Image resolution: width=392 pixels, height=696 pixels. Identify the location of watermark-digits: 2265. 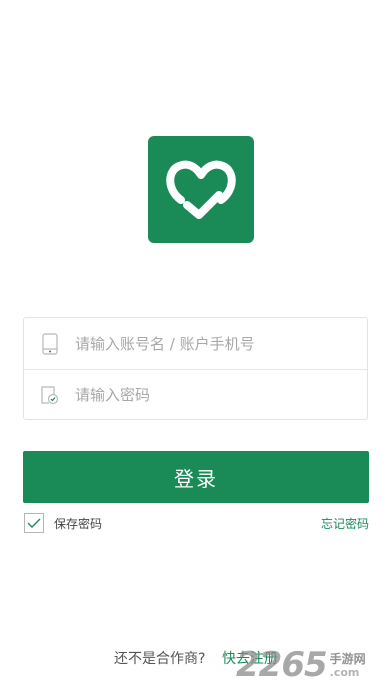
(282, 665).